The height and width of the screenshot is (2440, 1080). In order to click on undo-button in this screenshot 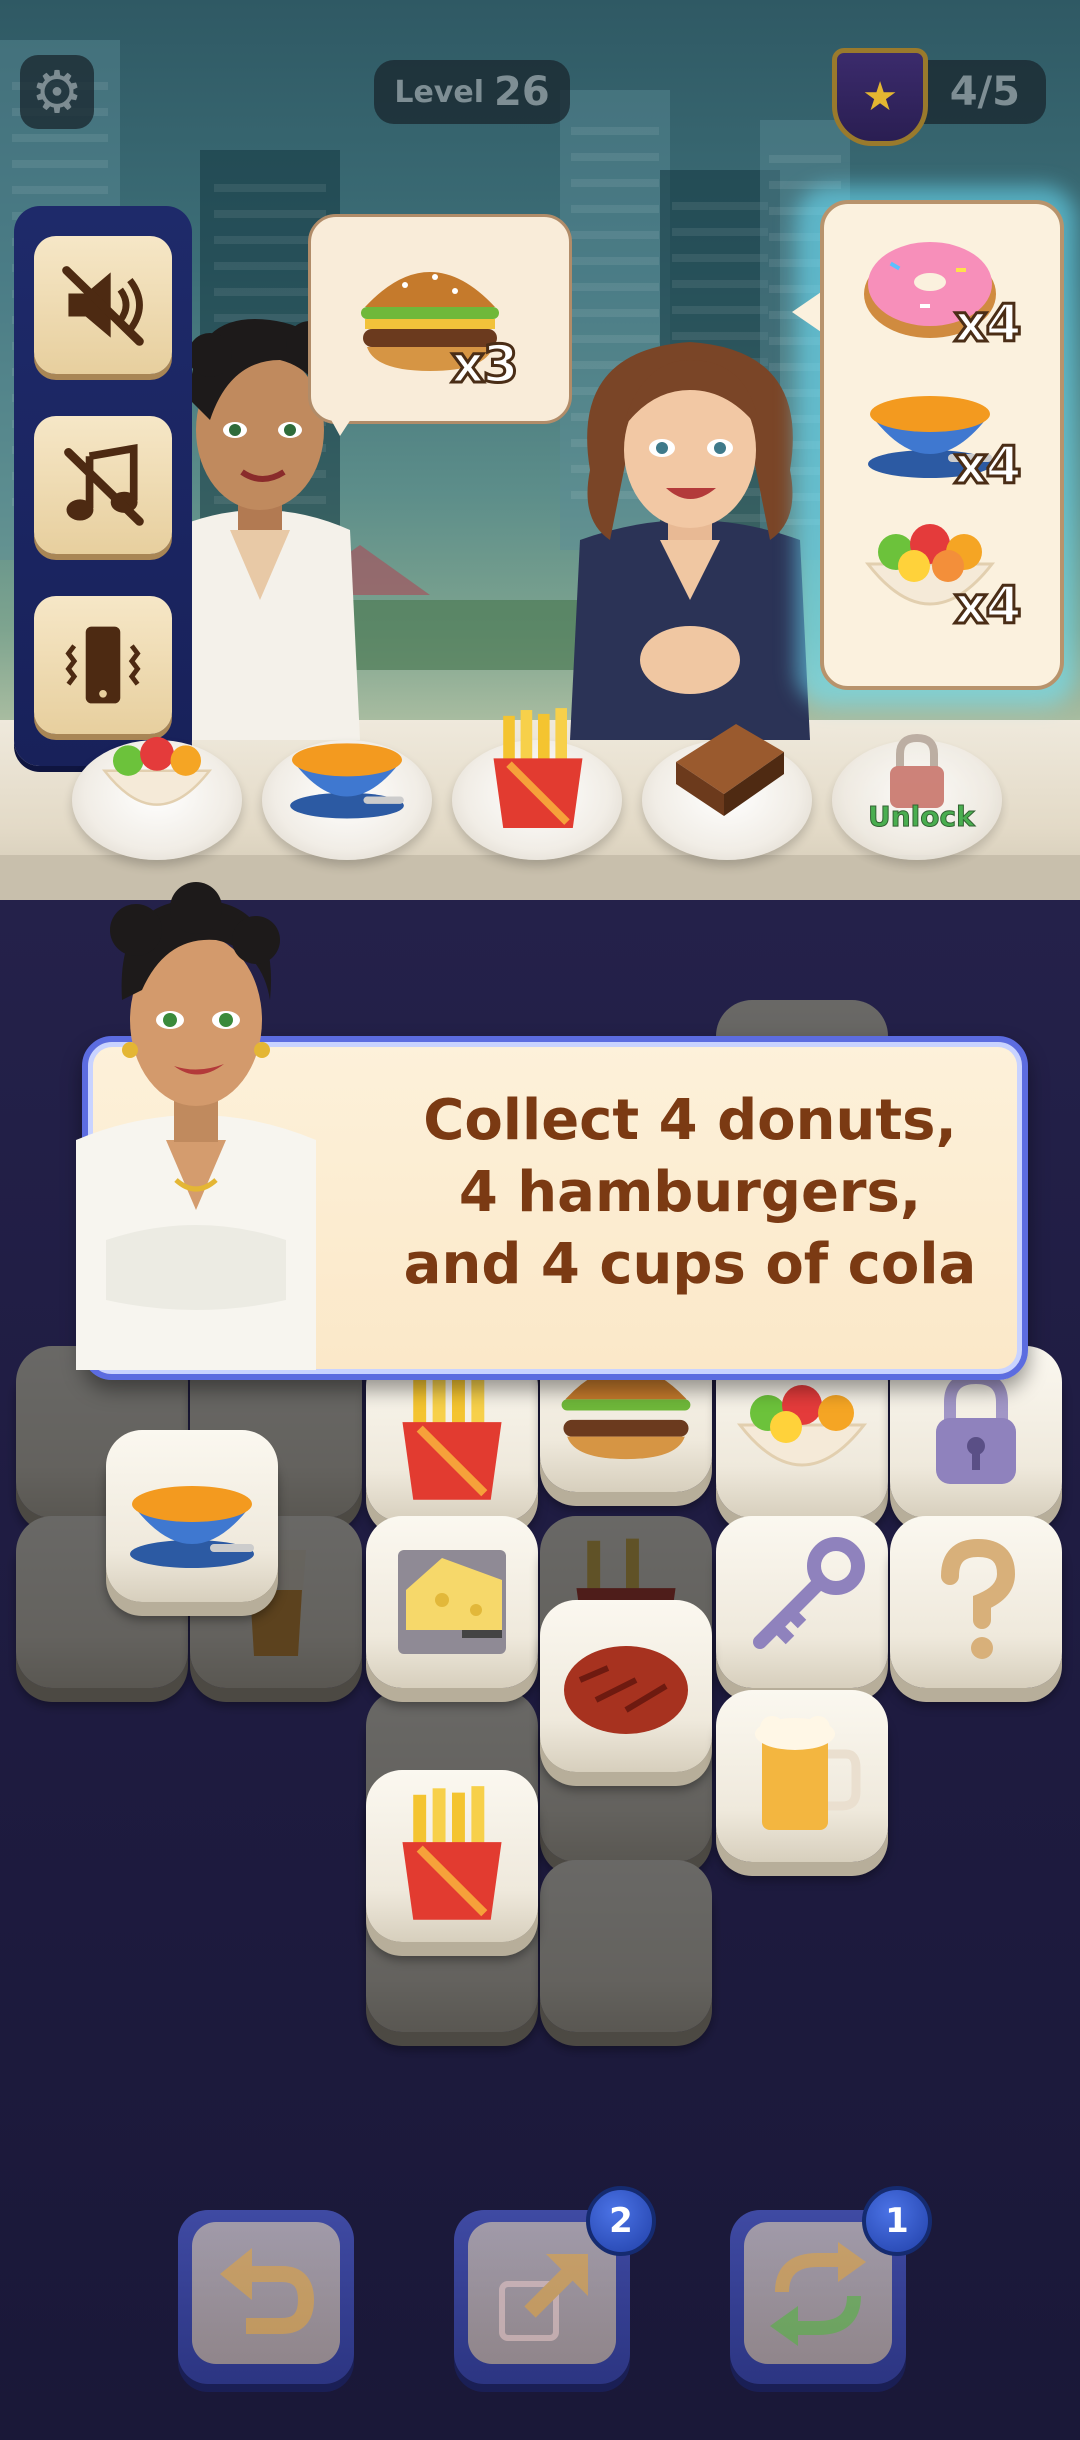, I will do `click(266, 2297)`.